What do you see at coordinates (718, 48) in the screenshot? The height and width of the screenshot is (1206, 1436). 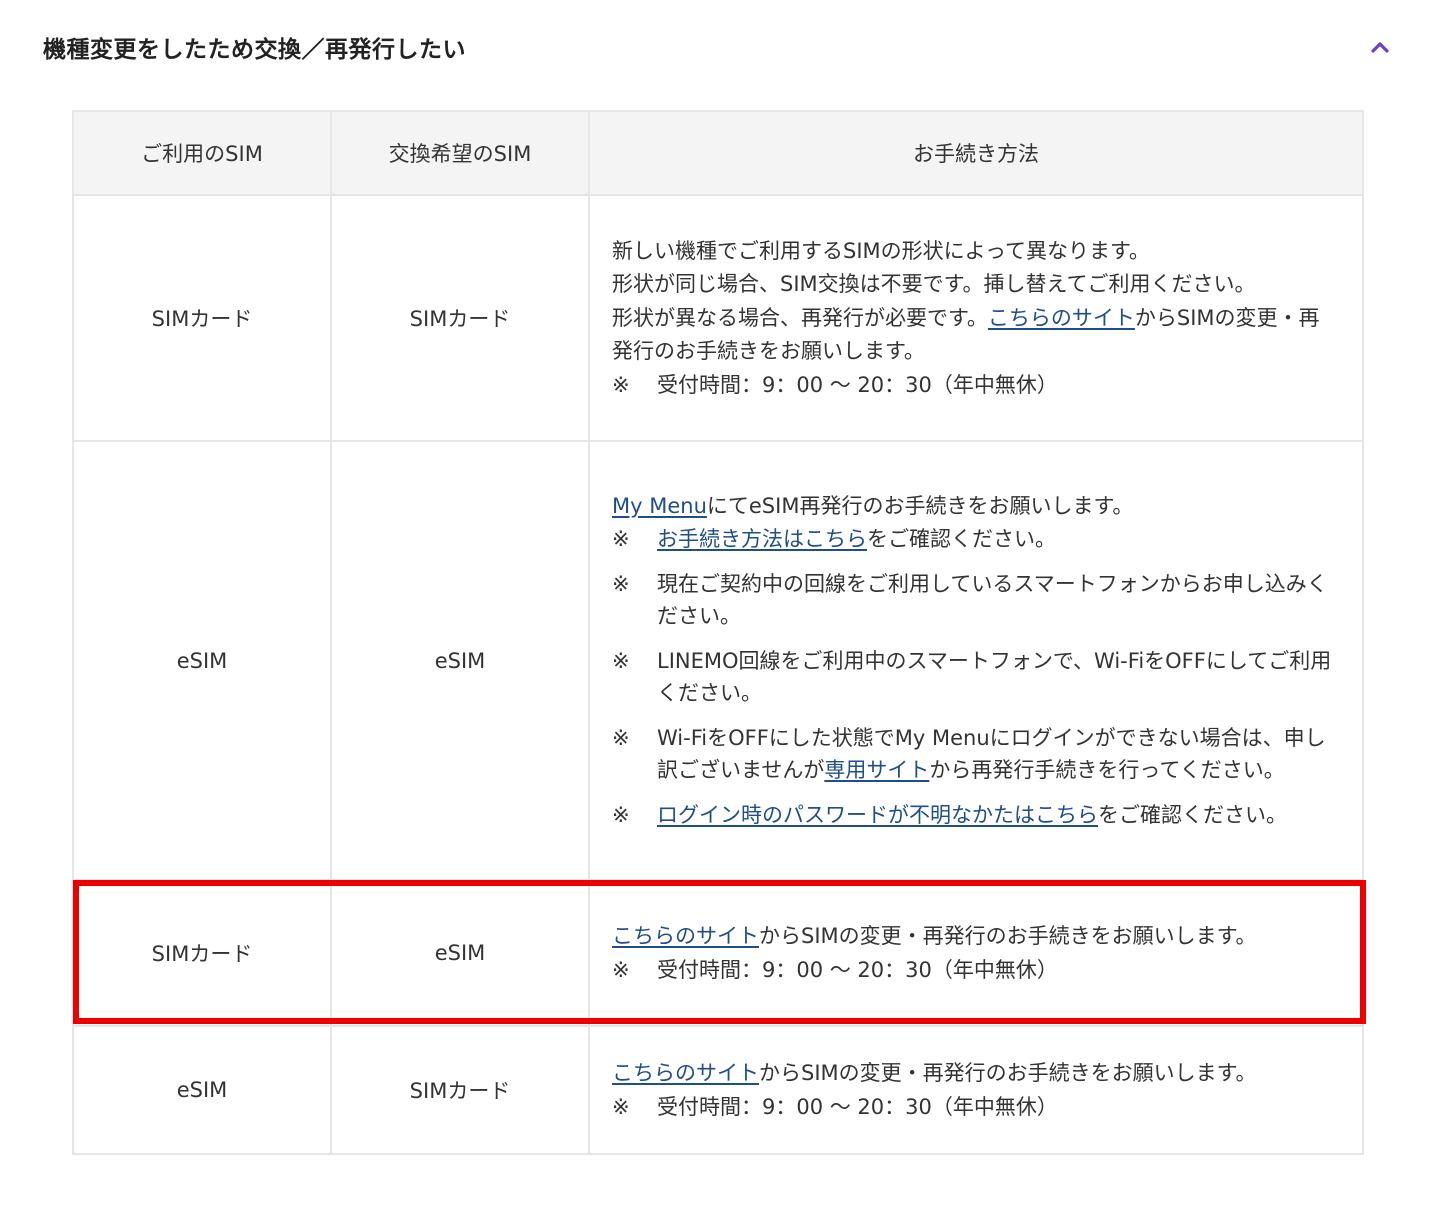 I see `accordion-header: 機種変更をしたため交換／再発行したい` at bounding box center [718, 48].